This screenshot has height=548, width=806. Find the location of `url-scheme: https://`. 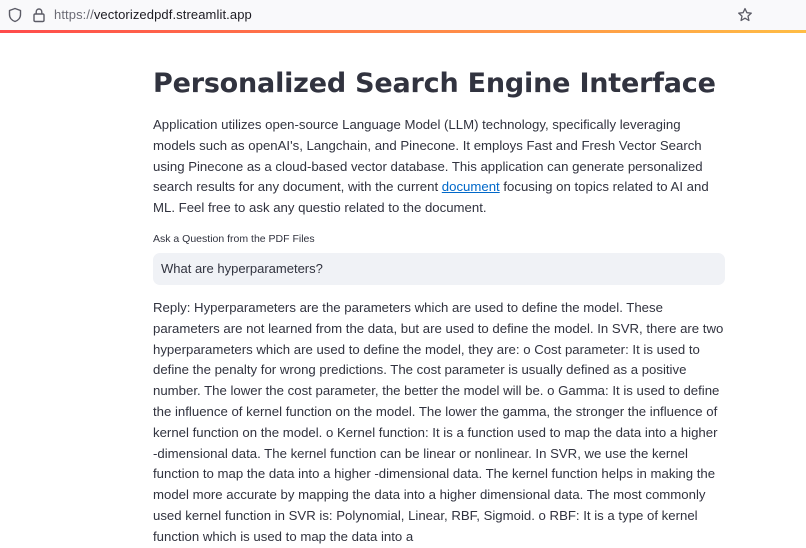

url-scheme: https:// is located at coordinates (74, 14).